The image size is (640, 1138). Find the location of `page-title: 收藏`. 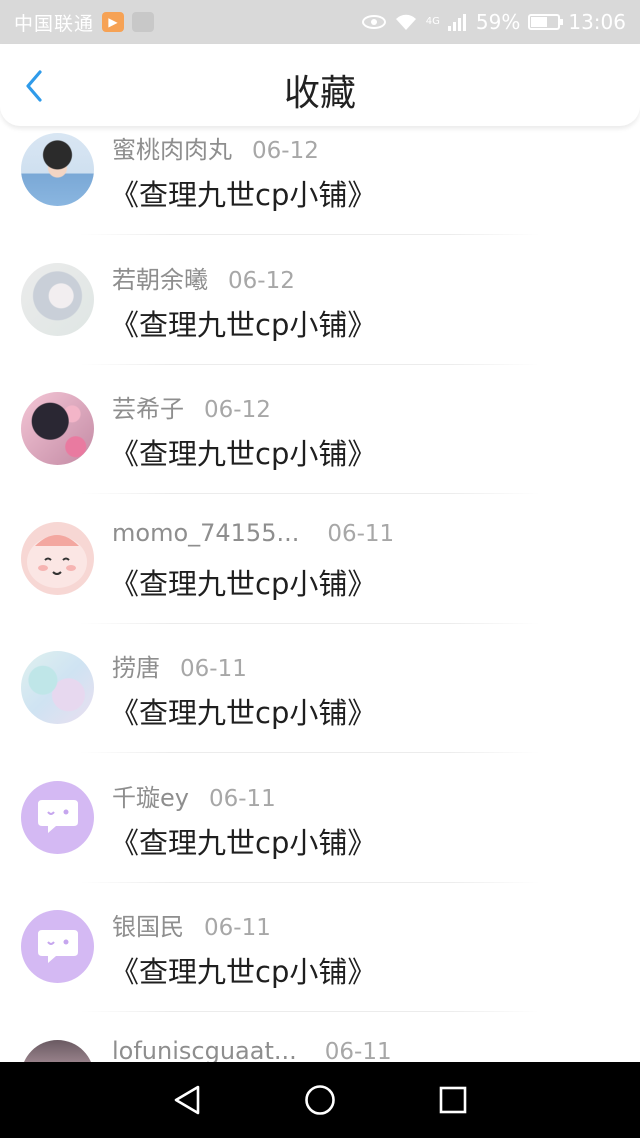

page-title: 收藏 is located at coordinates (319, 93).